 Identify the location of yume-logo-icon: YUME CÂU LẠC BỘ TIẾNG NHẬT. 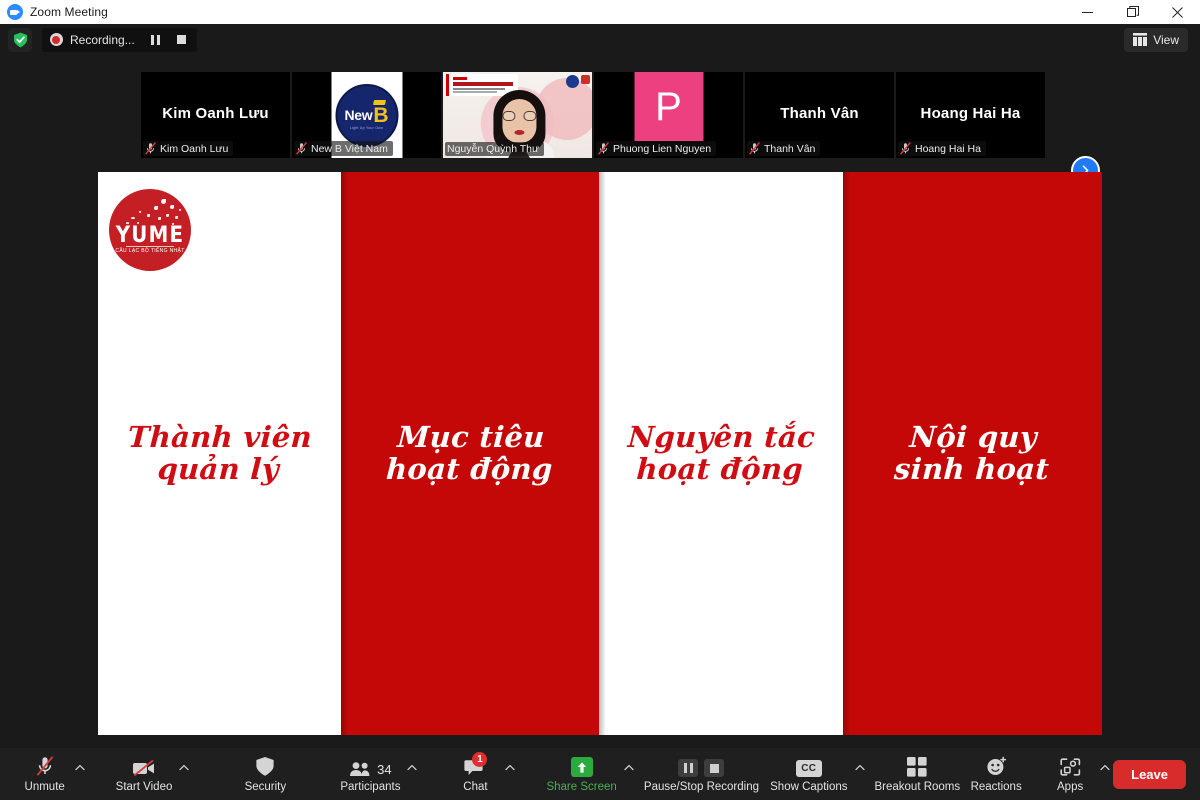
(150, 230).